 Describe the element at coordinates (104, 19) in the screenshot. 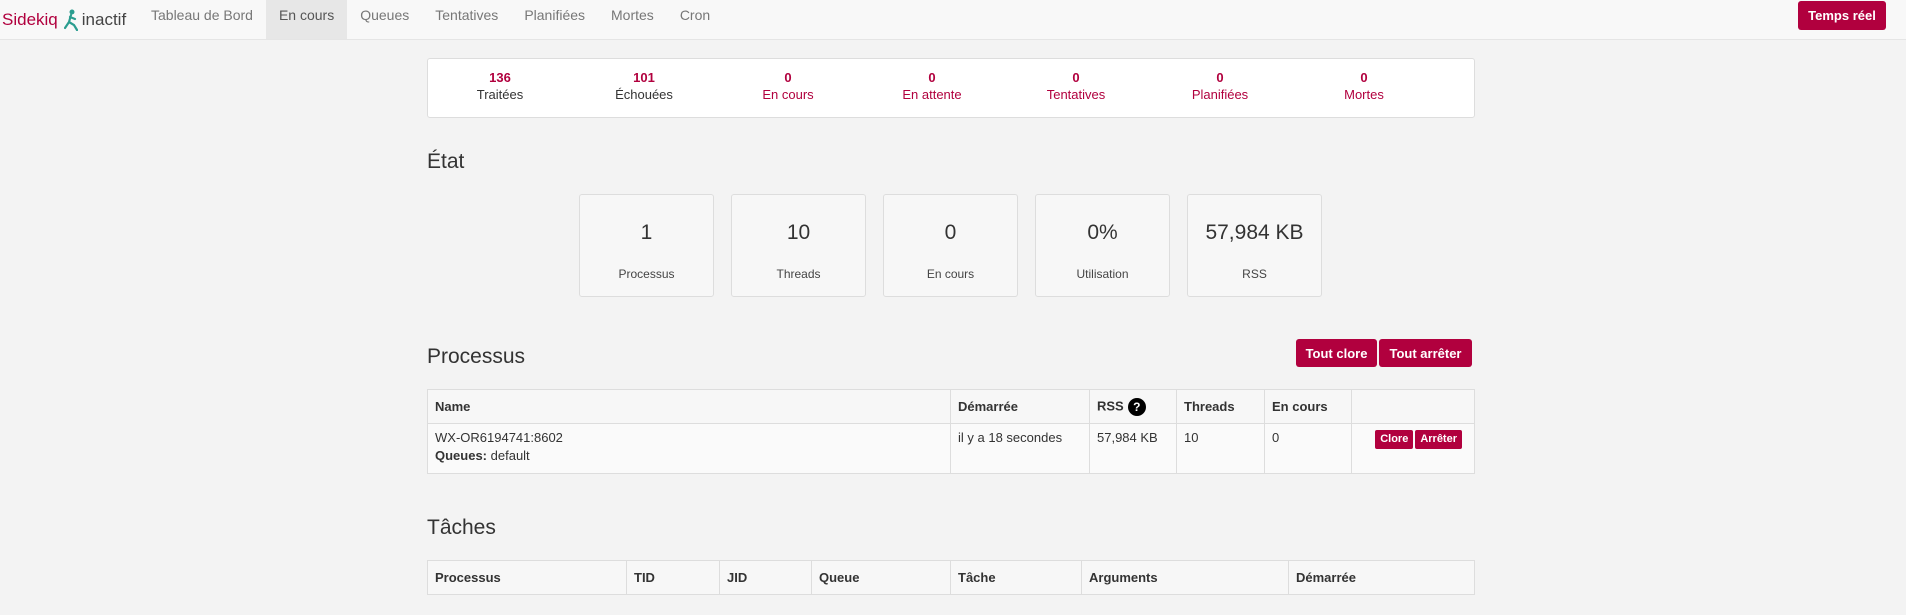

I see `status-label: inactif` at that location.